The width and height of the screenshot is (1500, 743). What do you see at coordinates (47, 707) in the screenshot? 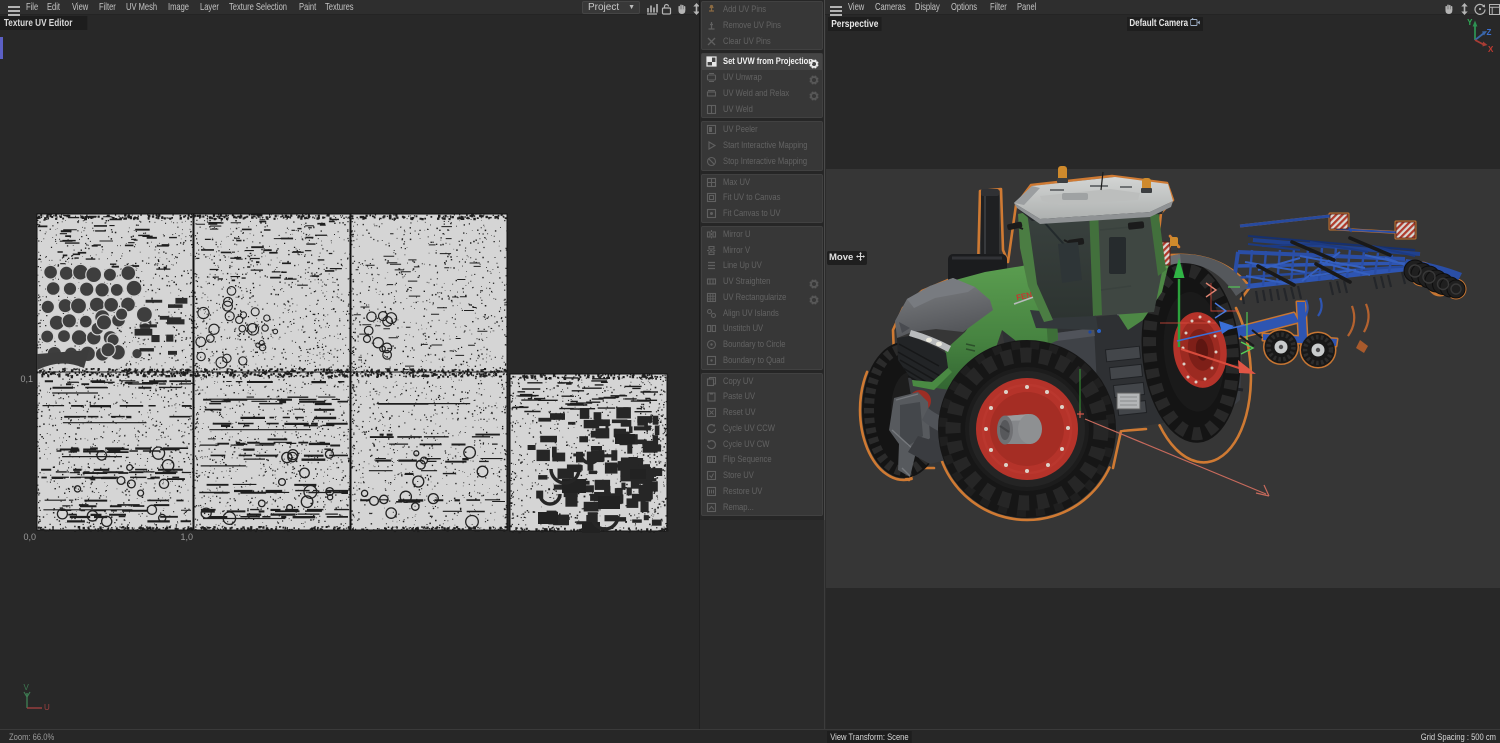
I see `svg-text: U` at bounding box center [47, 707].